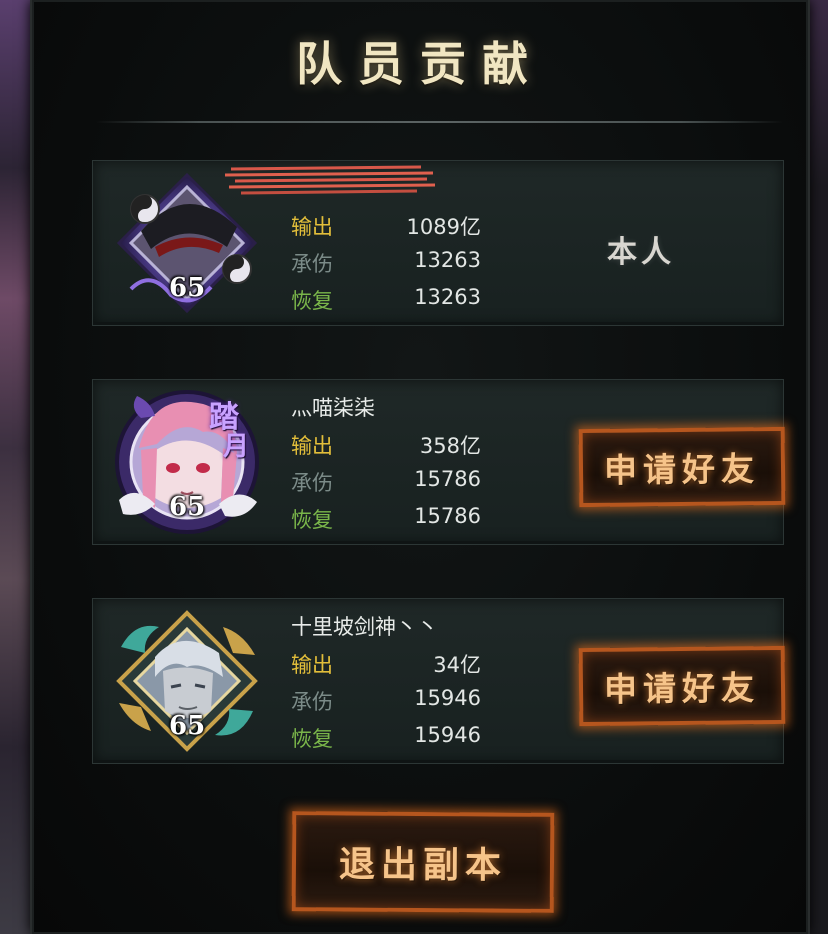  What do you see at coordinates (364, 627) in the screenshot?
I see `member-name: 十里坡剑神丶丶` at bounding box center [364, 627].